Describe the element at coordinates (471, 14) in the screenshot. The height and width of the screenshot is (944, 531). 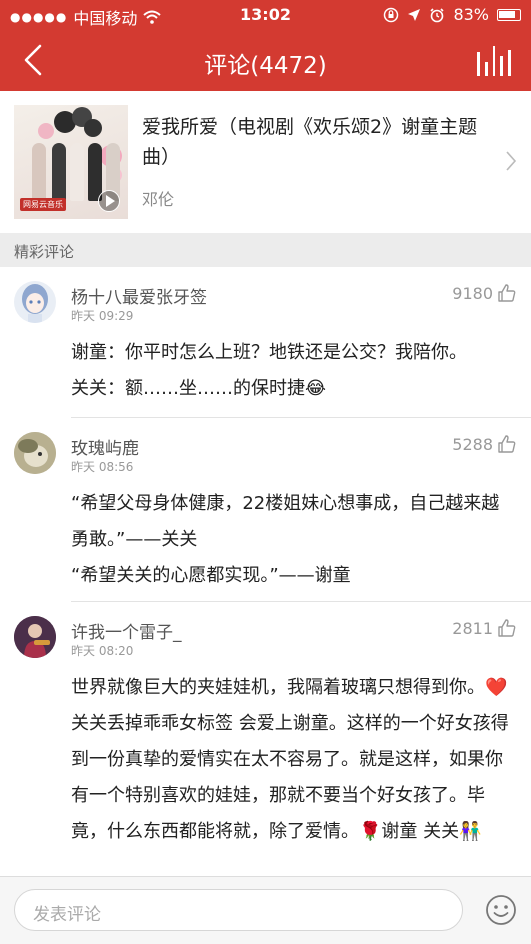
I see `battery-percent: 83%` at that location.